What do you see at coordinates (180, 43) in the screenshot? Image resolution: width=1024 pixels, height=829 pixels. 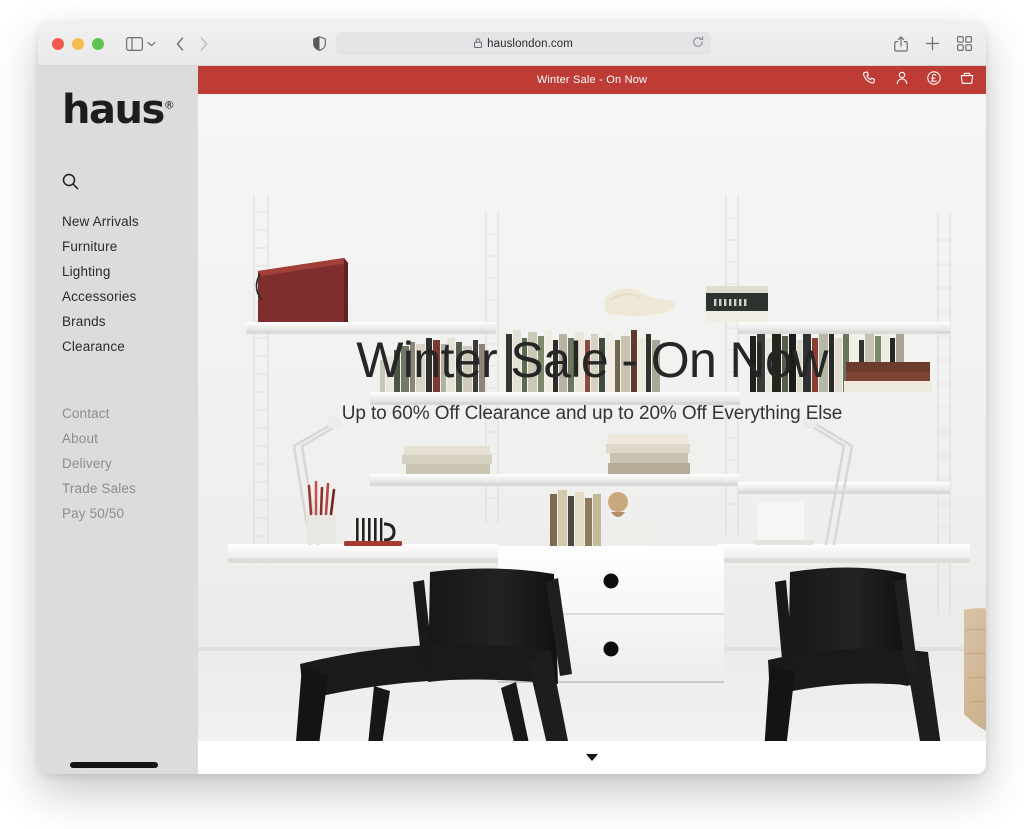 I see `back-button` at bounding box center [180, 43].